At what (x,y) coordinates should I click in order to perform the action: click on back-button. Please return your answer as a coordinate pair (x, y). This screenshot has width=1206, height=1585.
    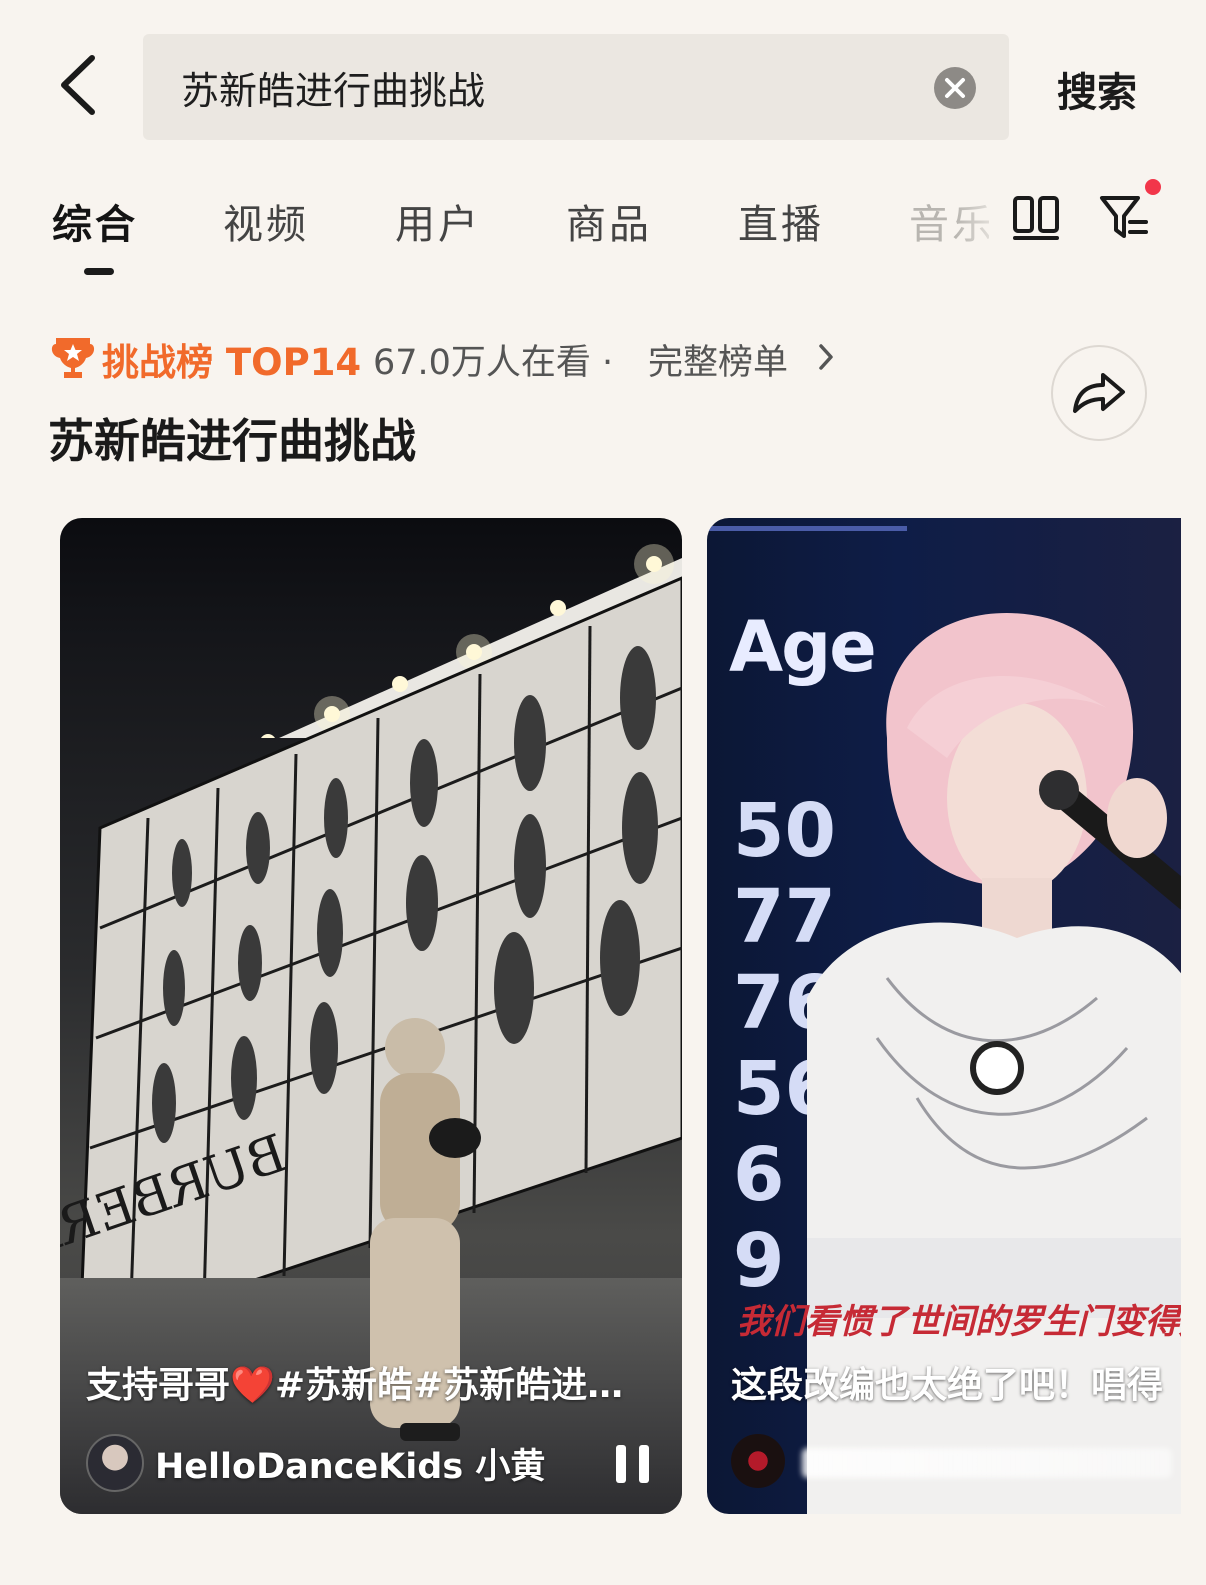
    Looking at the image, I should click on (82, 85).